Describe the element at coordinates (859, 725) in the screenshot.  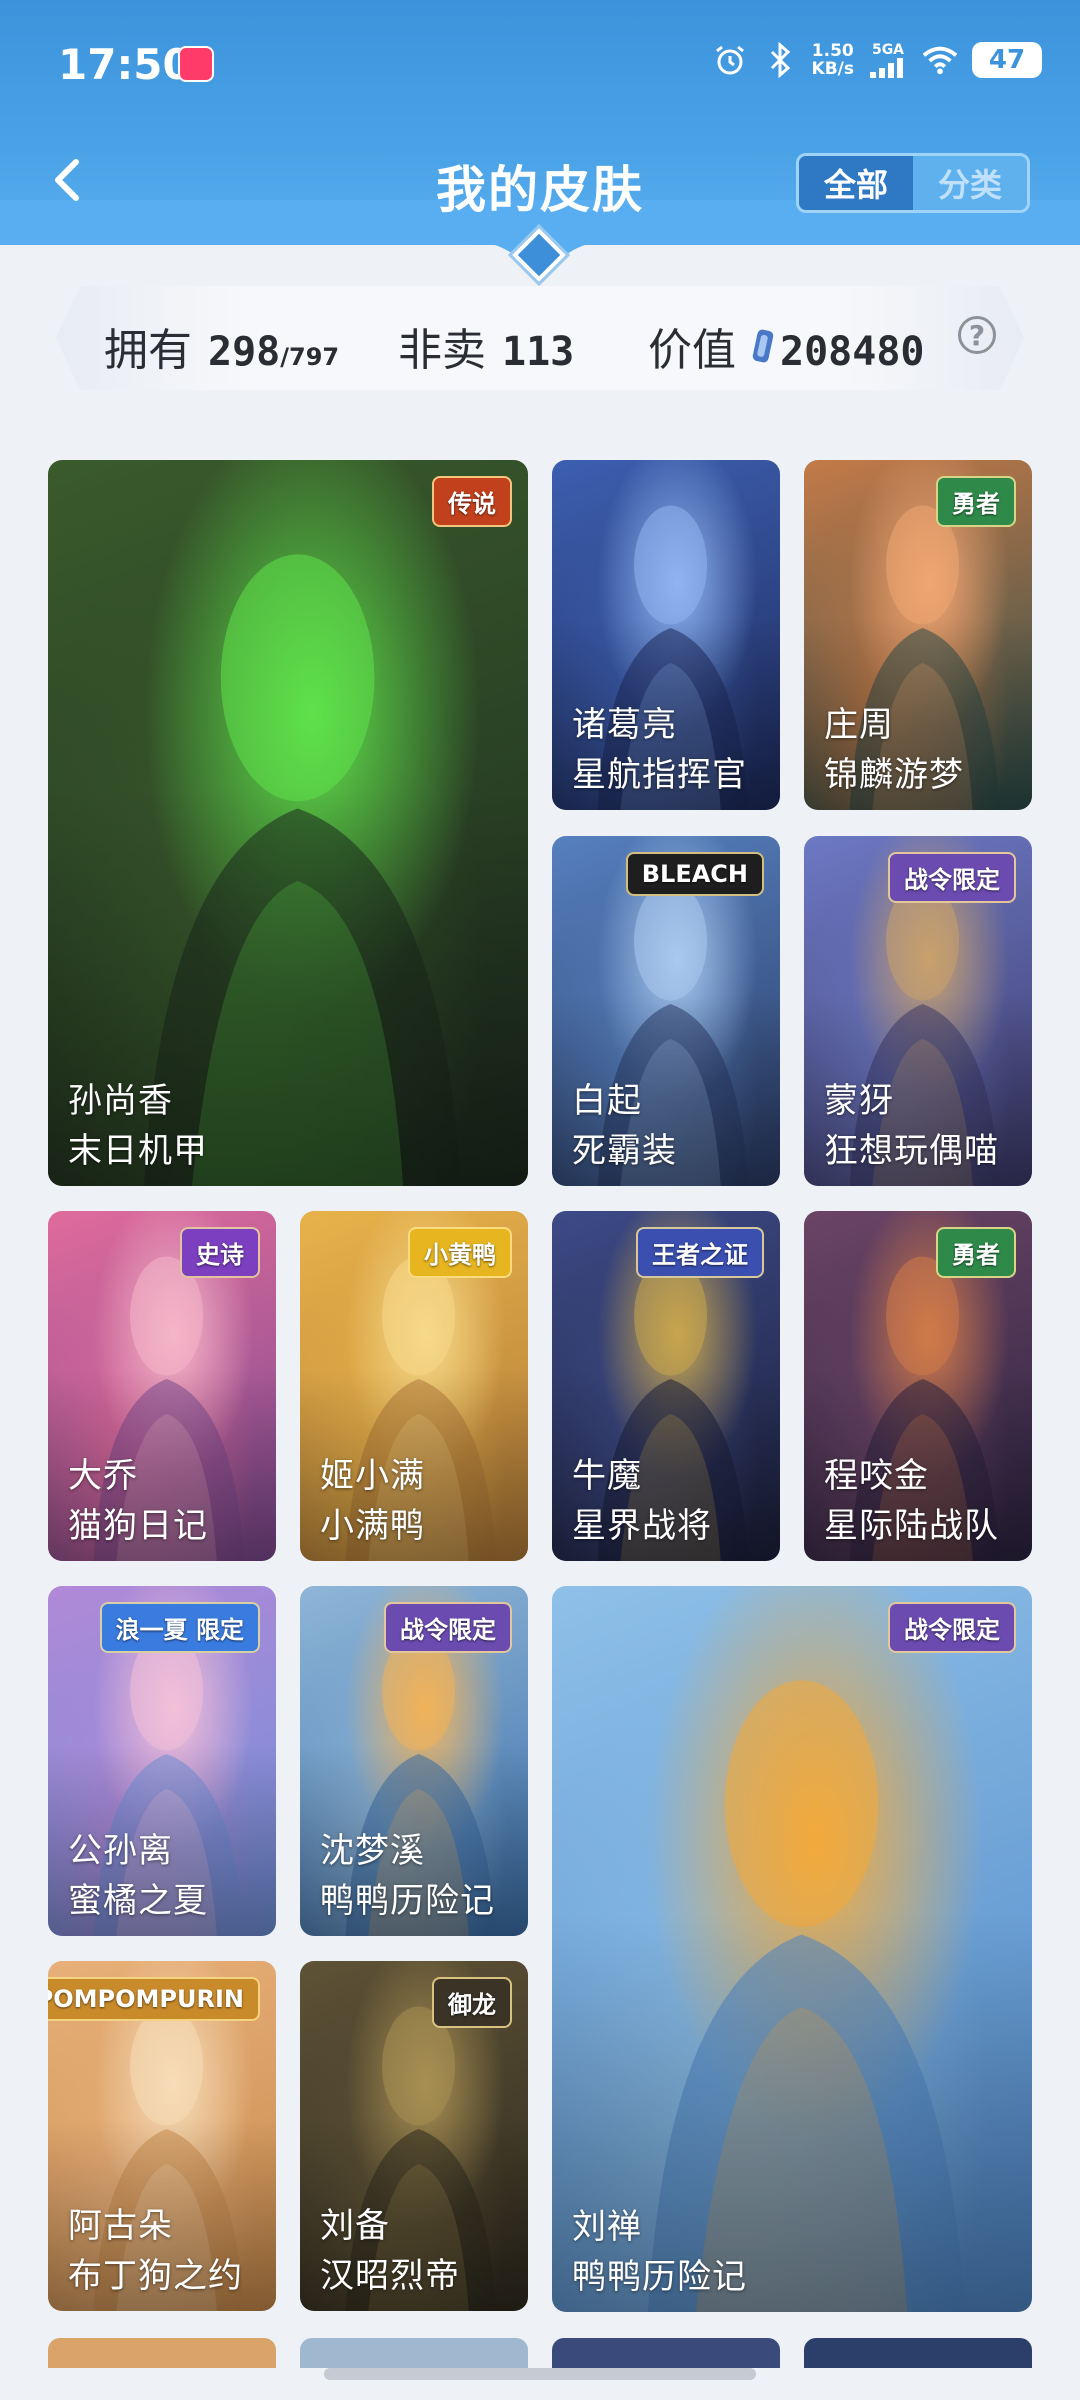
I see `hero-name: 庄周` at that location.